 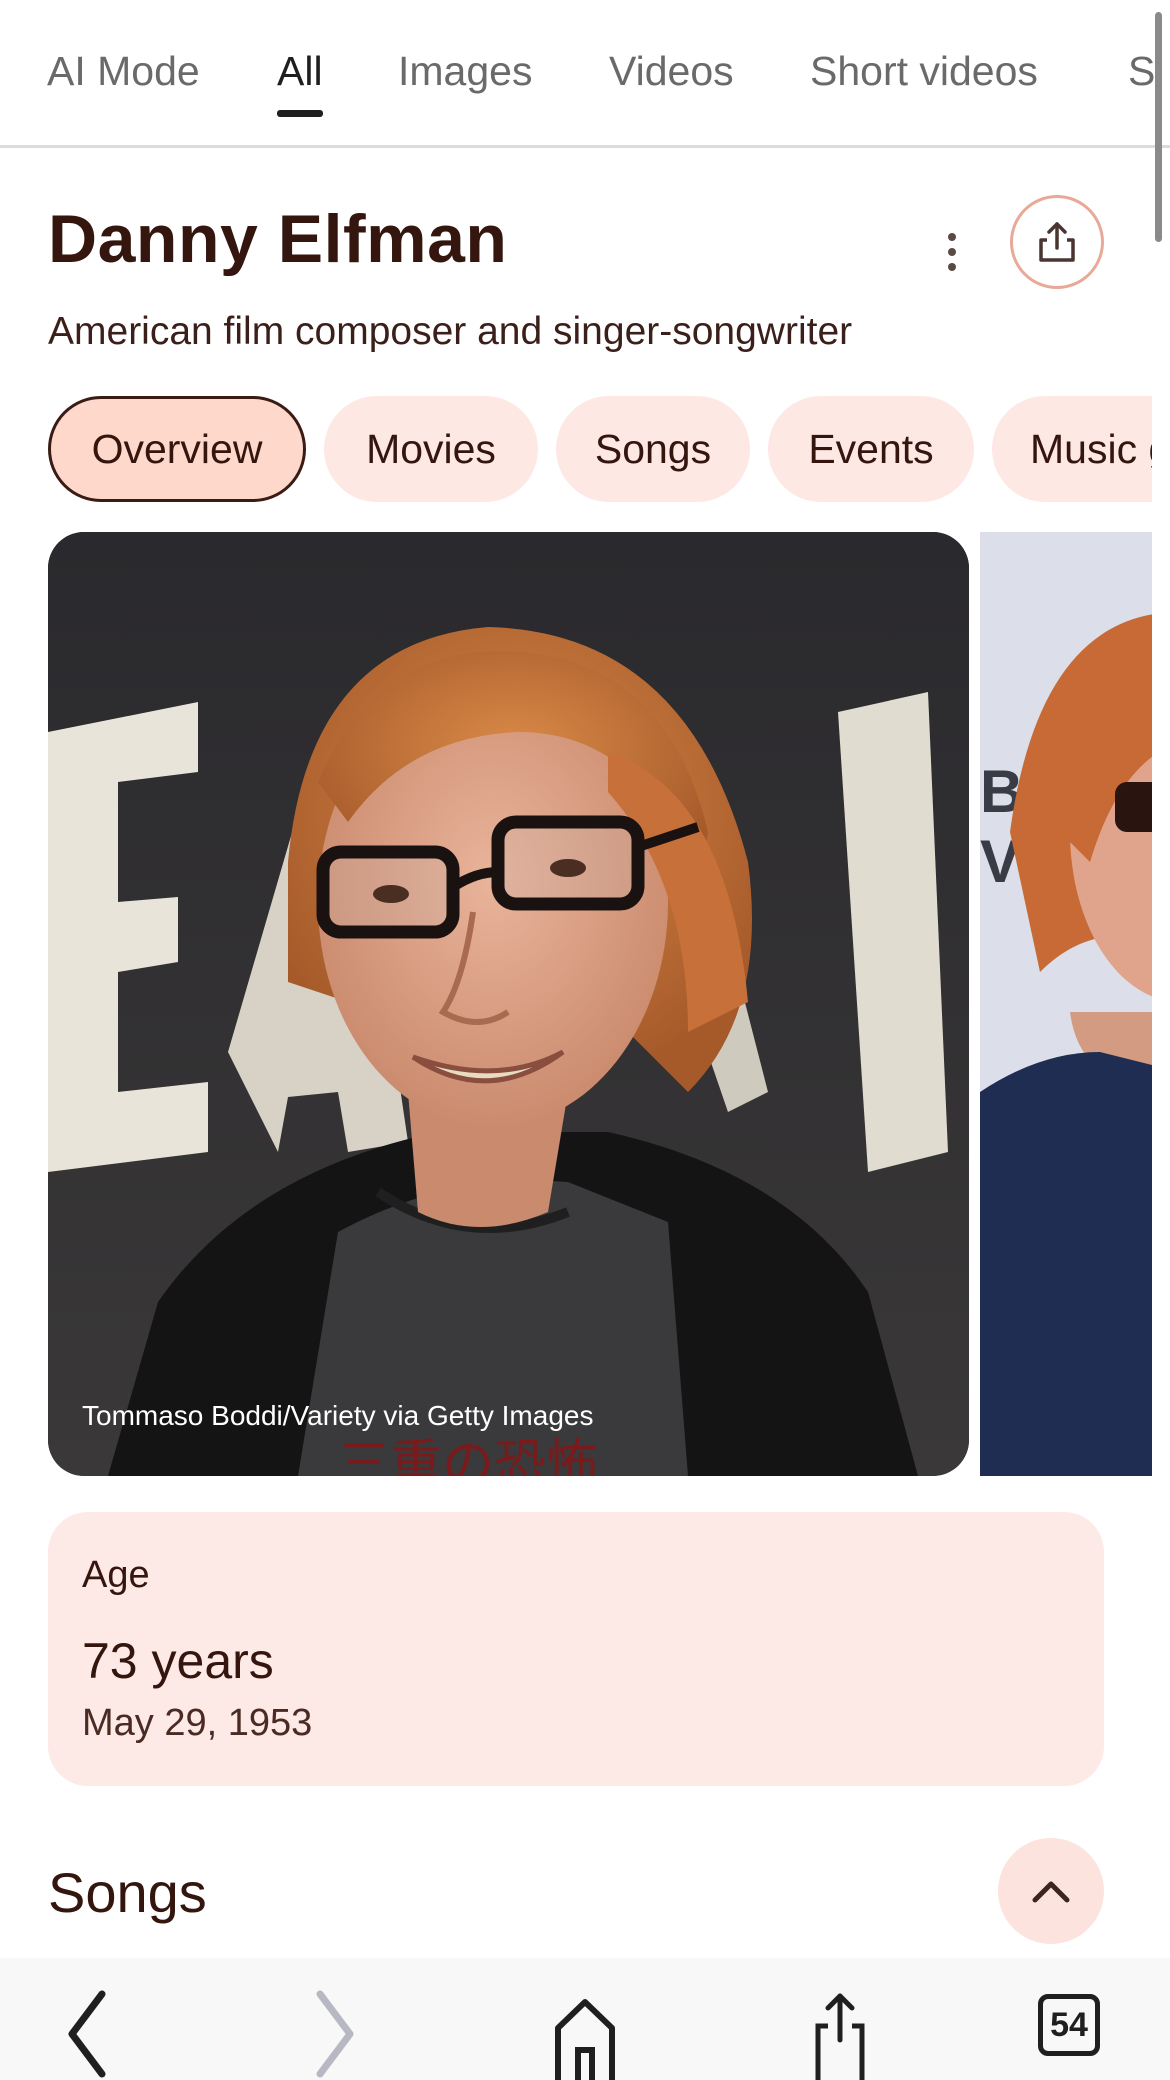 What do you see at coordinates (465, 71) in the screenshot?
I see `tab-images: Images` at bounding box center [465, 71].